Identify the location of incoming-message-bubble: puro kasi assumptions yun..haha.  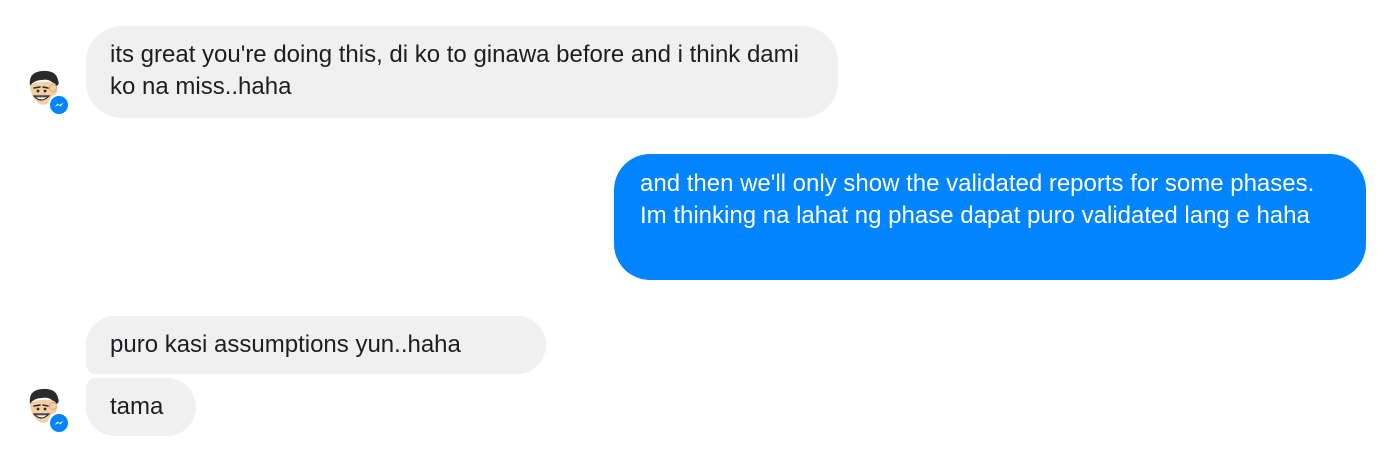
(316, 345).